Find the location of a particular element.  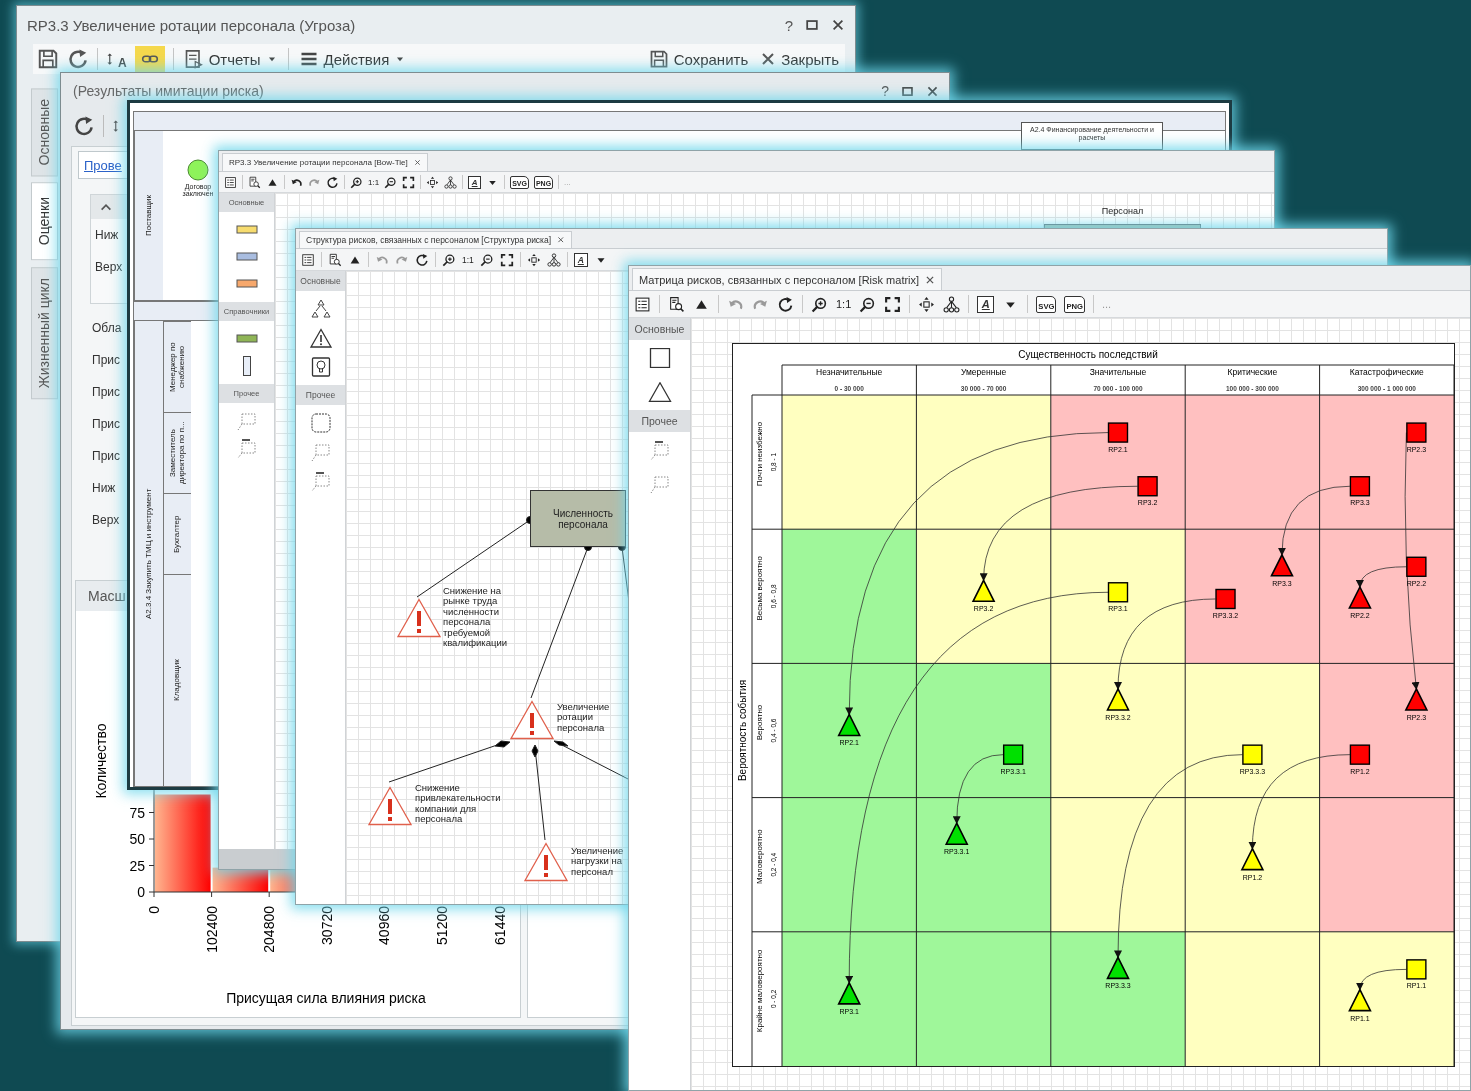

side-tab: Жизненный цикл is located at coordinates (44, 332).